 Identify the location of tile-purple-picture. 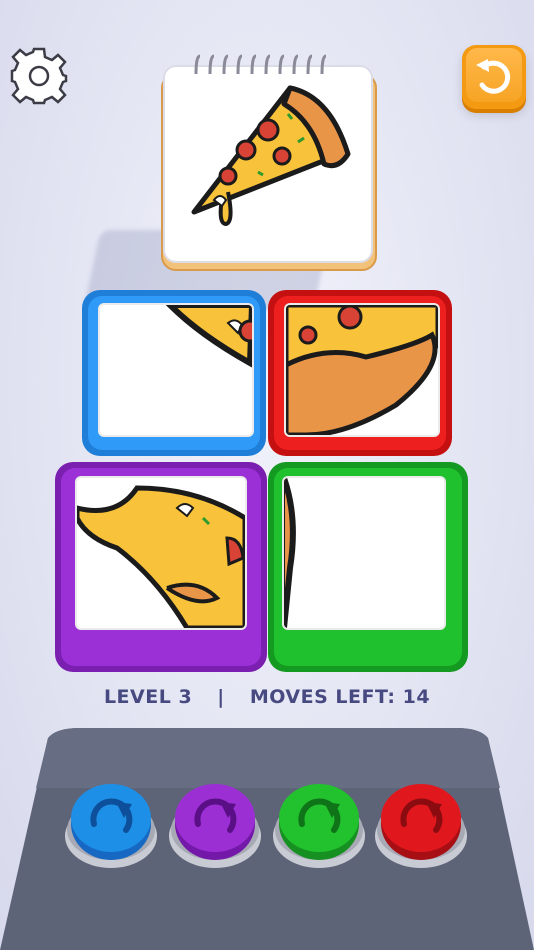
(161, 553).